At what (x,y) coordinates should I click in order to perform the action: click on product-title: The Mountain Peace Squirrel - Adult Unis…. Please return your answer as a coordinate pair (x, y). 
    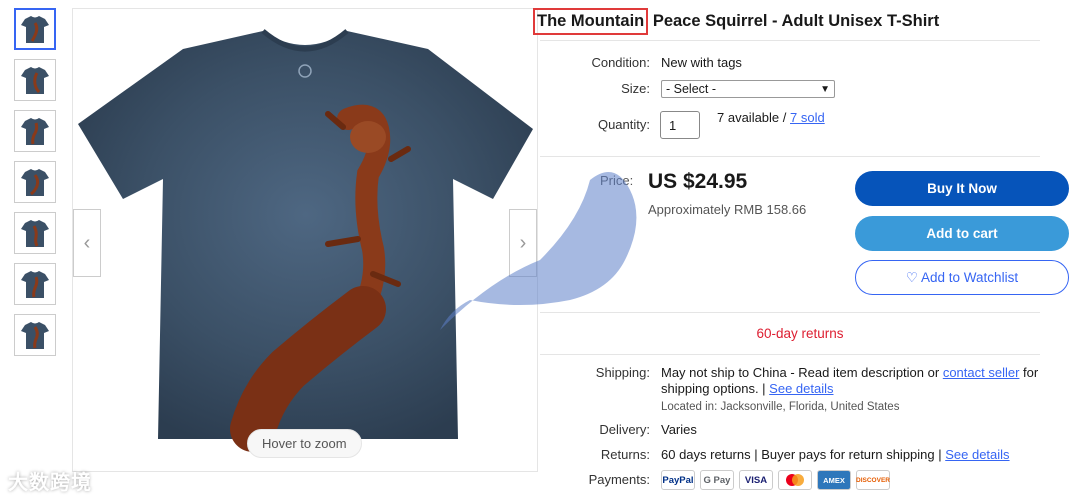
    Looking at the image, I should click on (736, 21).